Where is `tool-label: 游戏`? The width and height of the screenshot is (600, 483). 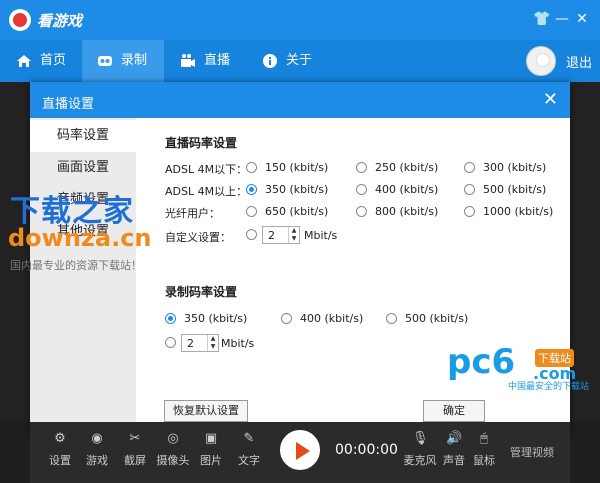 tool-label: 游戏 is located at coordinates (97, 460).